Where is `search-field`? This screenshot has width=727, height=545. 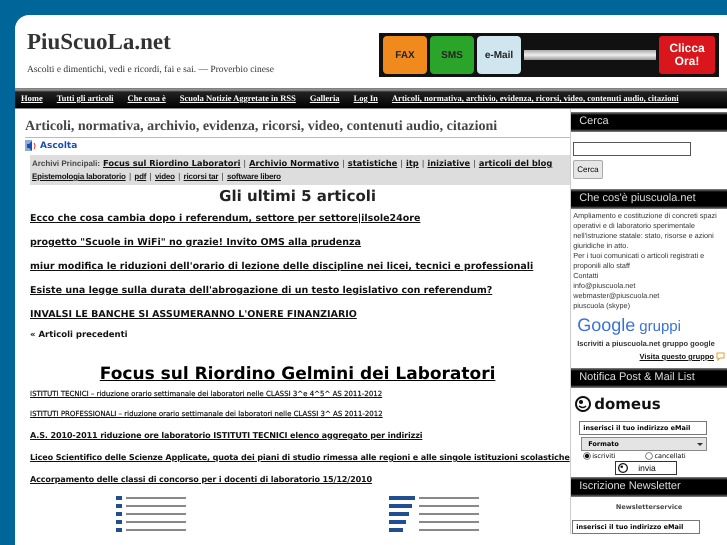 search-field is located at coordinates (632, 149).